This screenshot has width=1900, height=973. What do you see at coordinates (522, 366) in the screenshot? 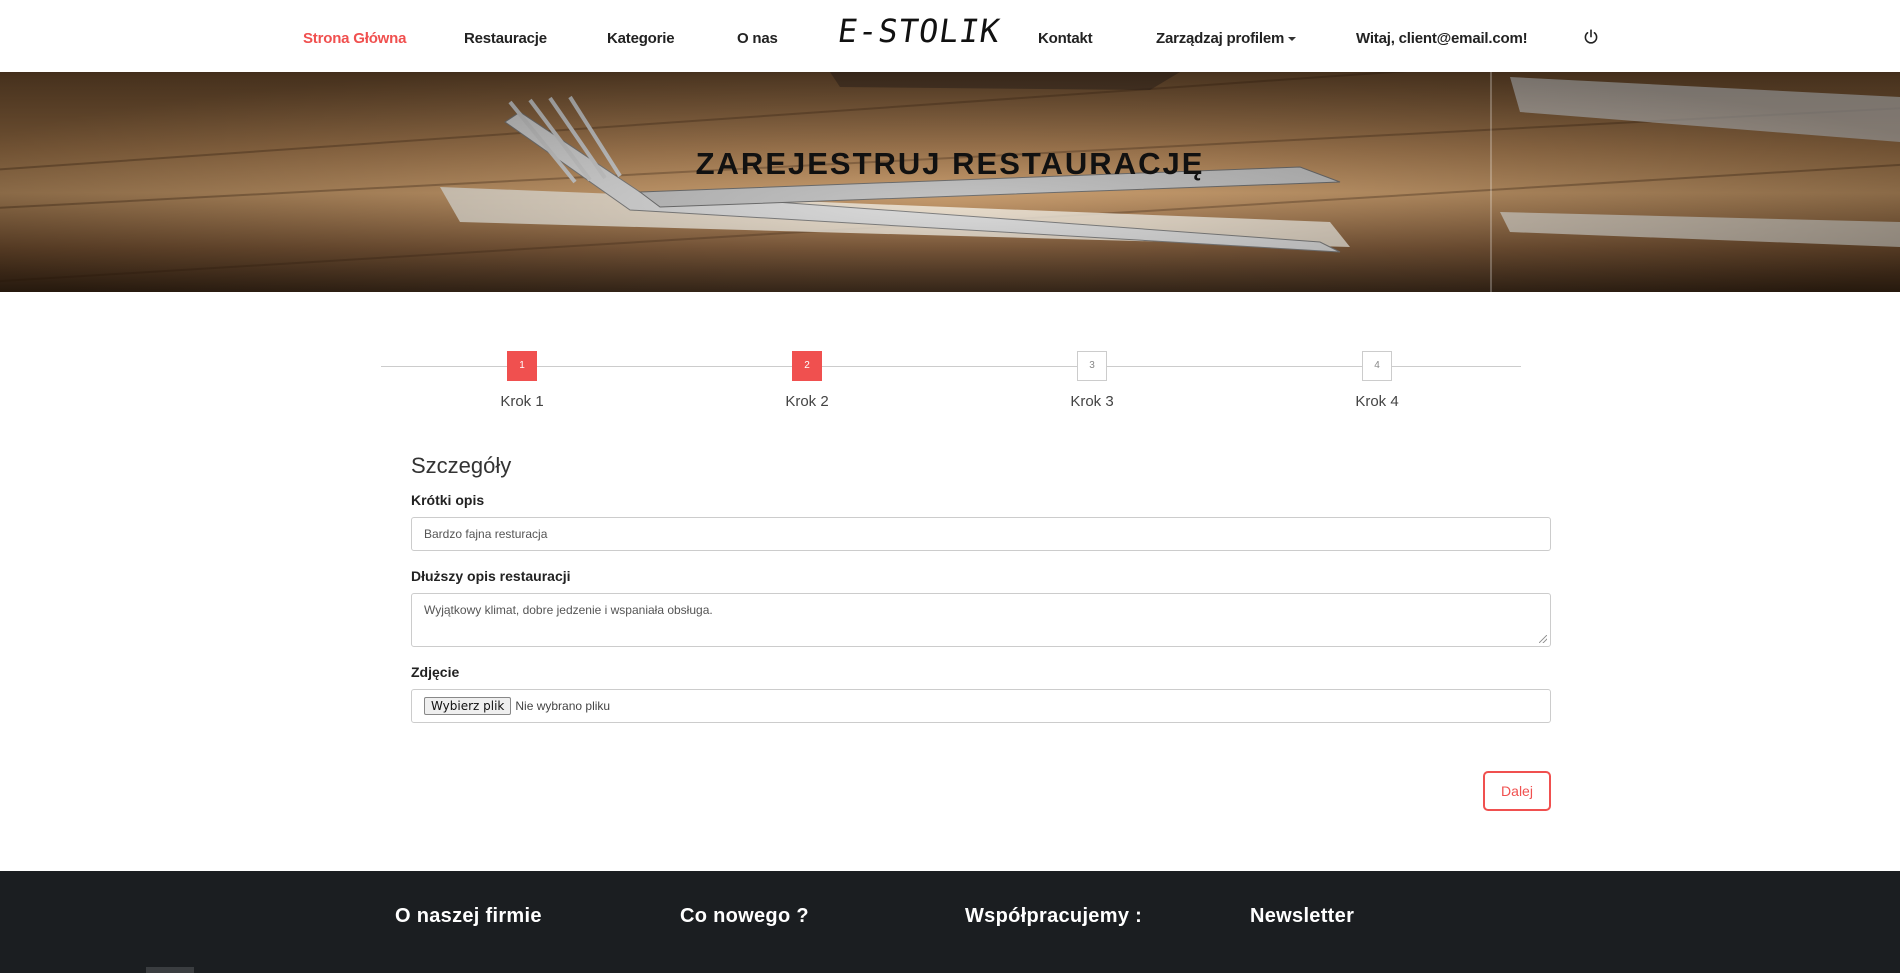
I see `step-1-marker: 1` at bounding box center [522, 366].